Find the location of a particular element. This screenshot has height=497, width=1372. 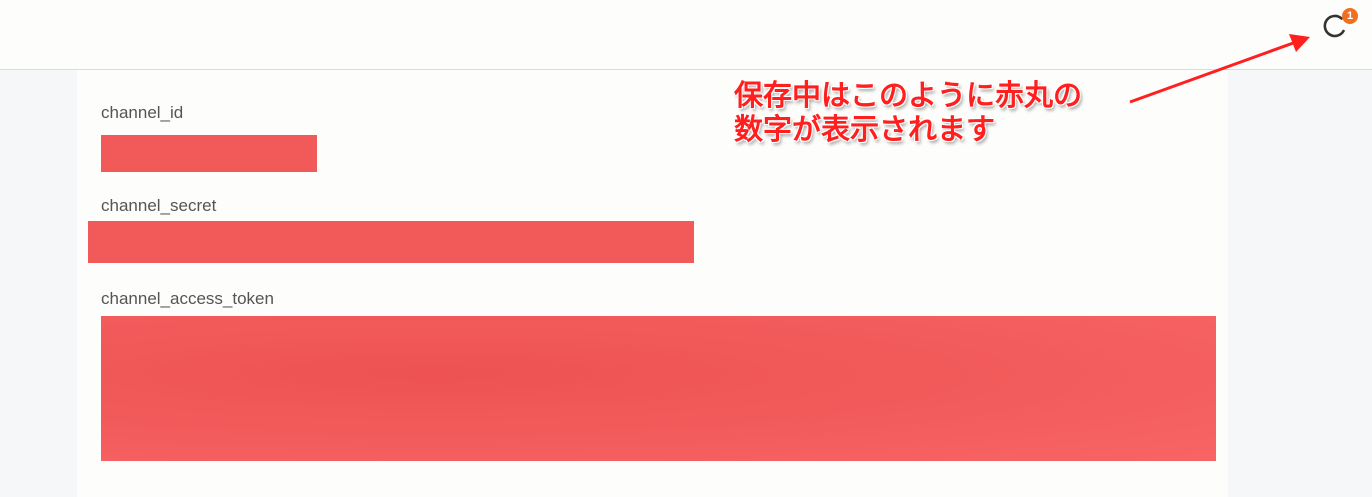

annotation-line-1: 保存中はこのように赤丸の is located at coordinates (908, 95).